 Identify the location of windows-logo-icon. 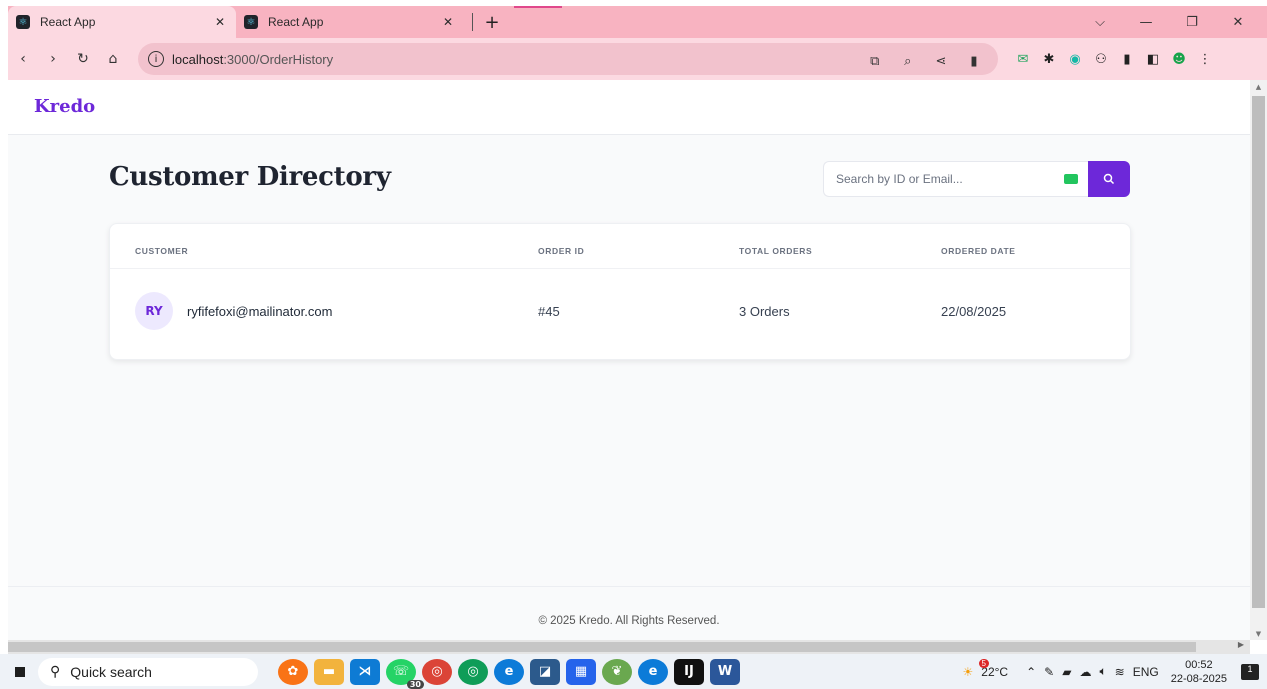
(20, 671).